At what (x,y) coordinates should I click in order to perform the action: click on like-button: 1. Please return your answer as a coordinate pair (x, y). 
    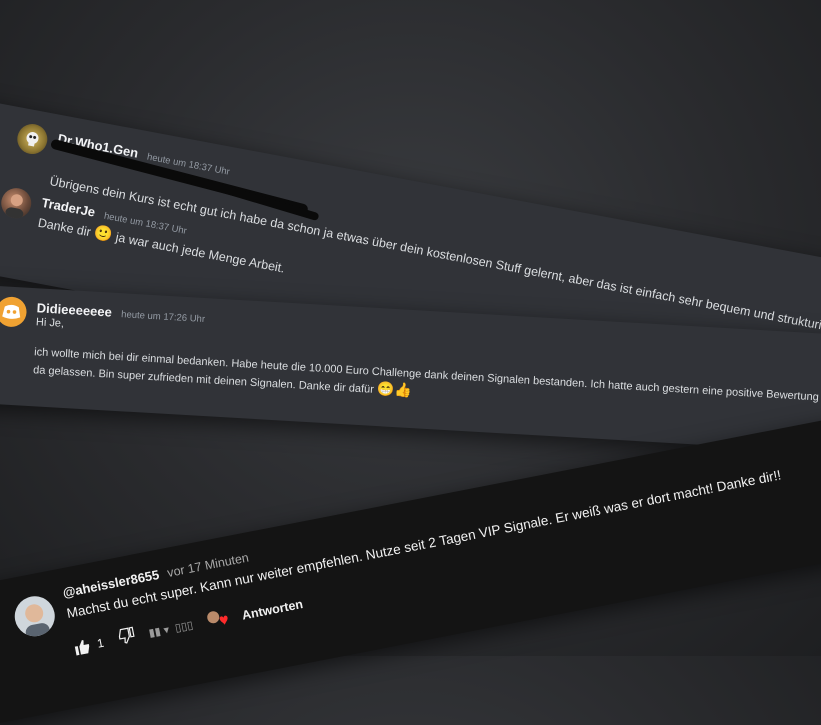
    Looking at the image, I should click on (89, 645).